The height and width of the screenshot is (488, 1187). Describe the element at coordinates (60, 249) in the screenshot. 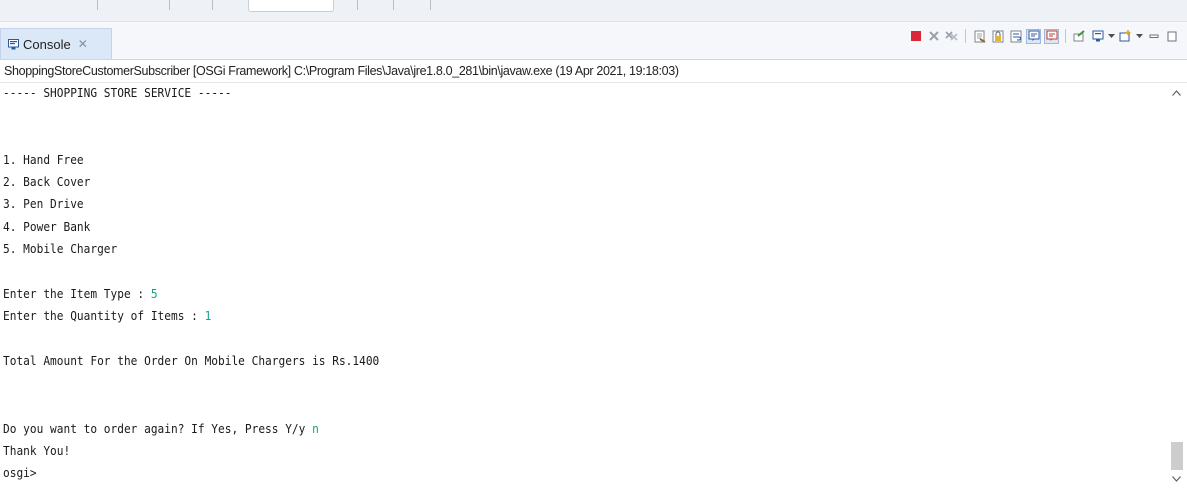

I see `menu-item: 5. Mobile Charger` at that location.